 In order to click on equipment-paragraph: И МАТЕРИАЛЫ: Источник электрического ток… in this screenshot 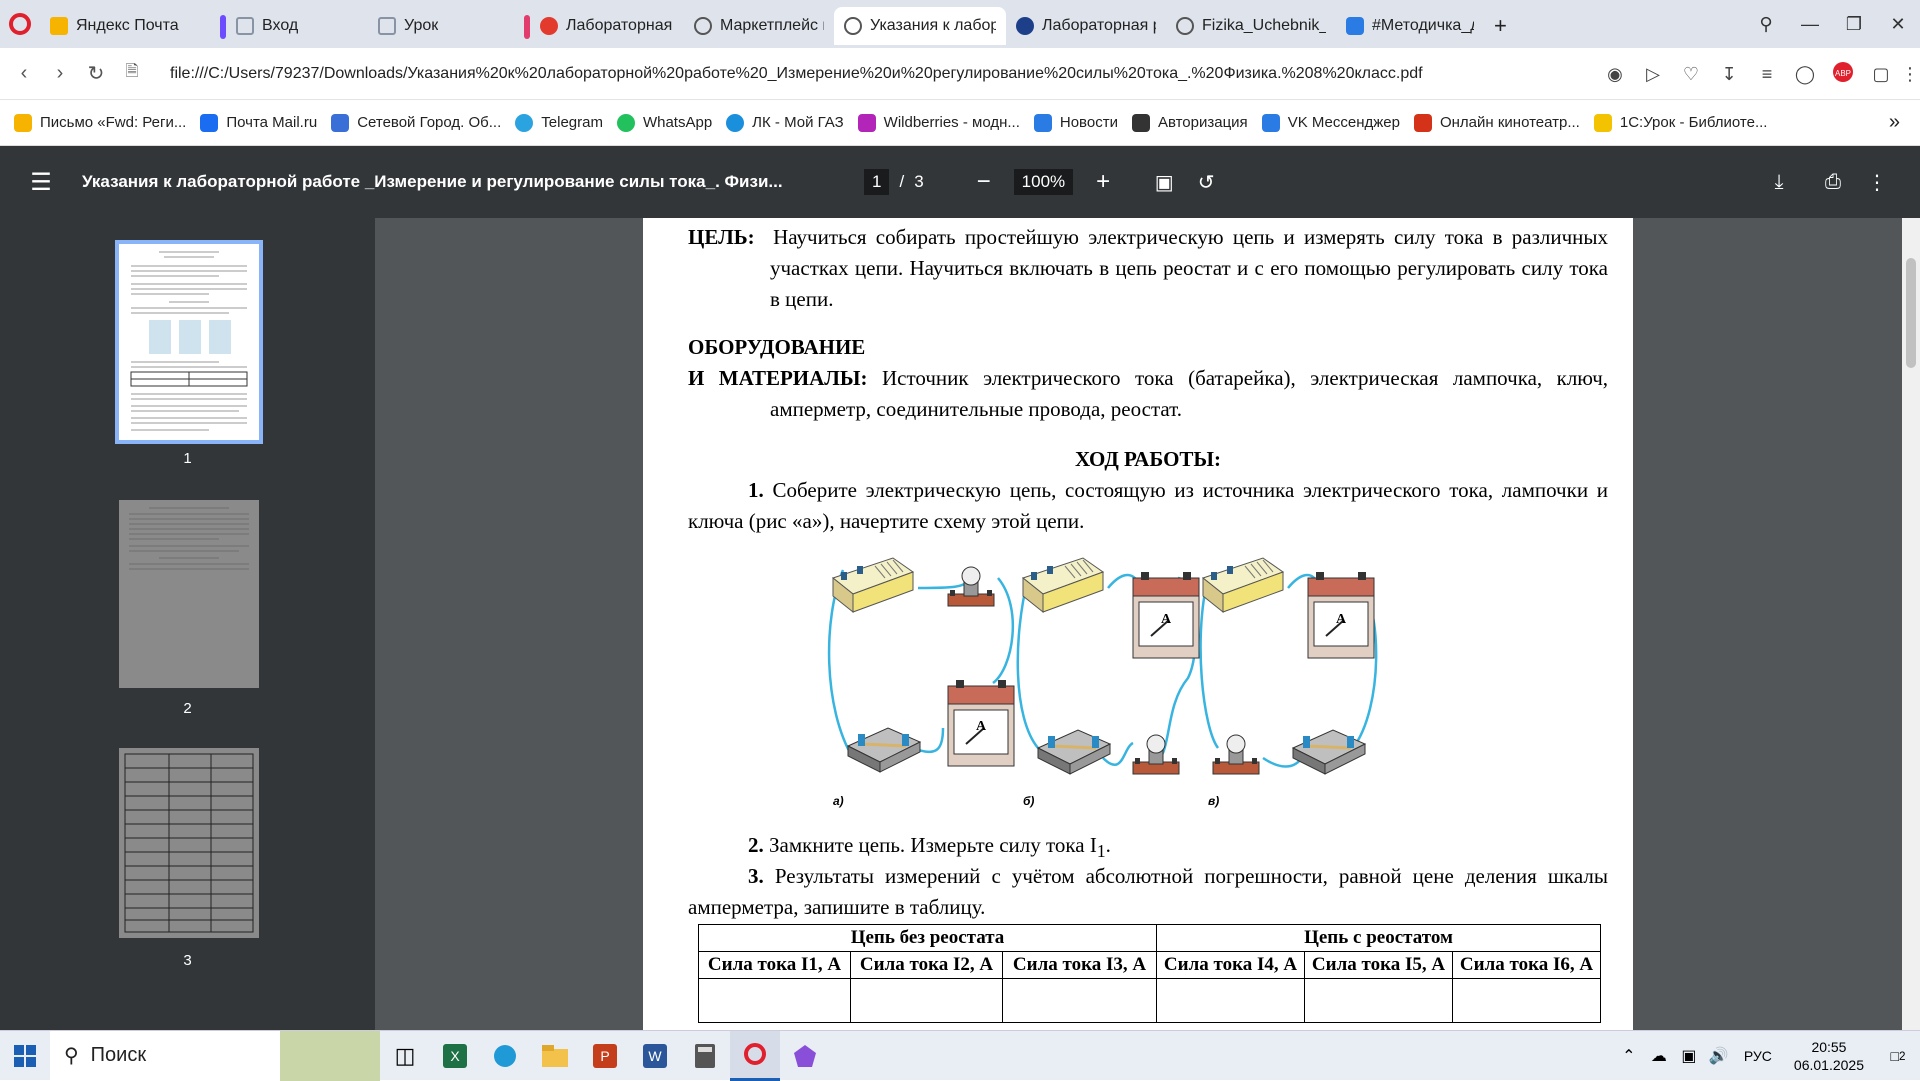, I will do `click(1148, 393)`.